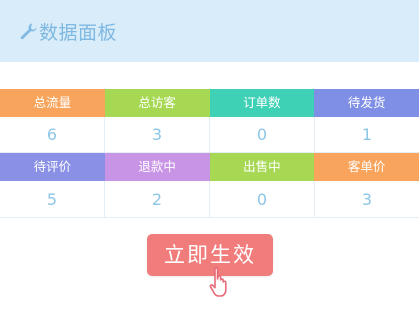 The width and height of the screenshot is (419, 312). What do you see at coordinates (52, 167) in the screenshot?
I see `stat-label-pending-review: 待评价` at bounding box center [52, 167].